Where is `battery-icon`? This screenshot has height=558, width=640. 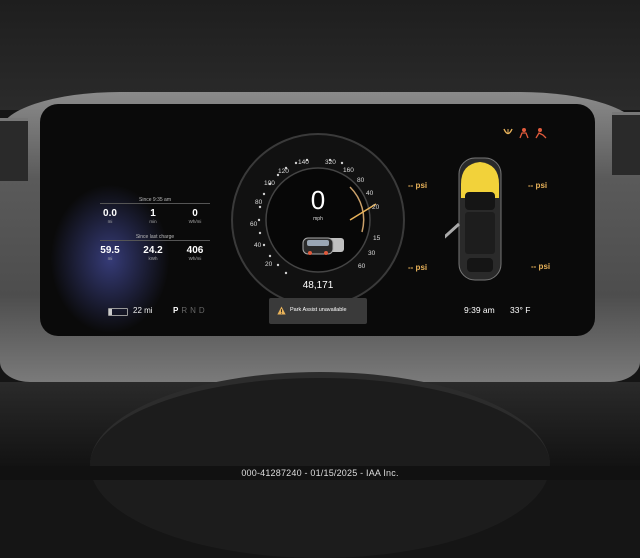
battery-icon is located at coordinates (118, 312).